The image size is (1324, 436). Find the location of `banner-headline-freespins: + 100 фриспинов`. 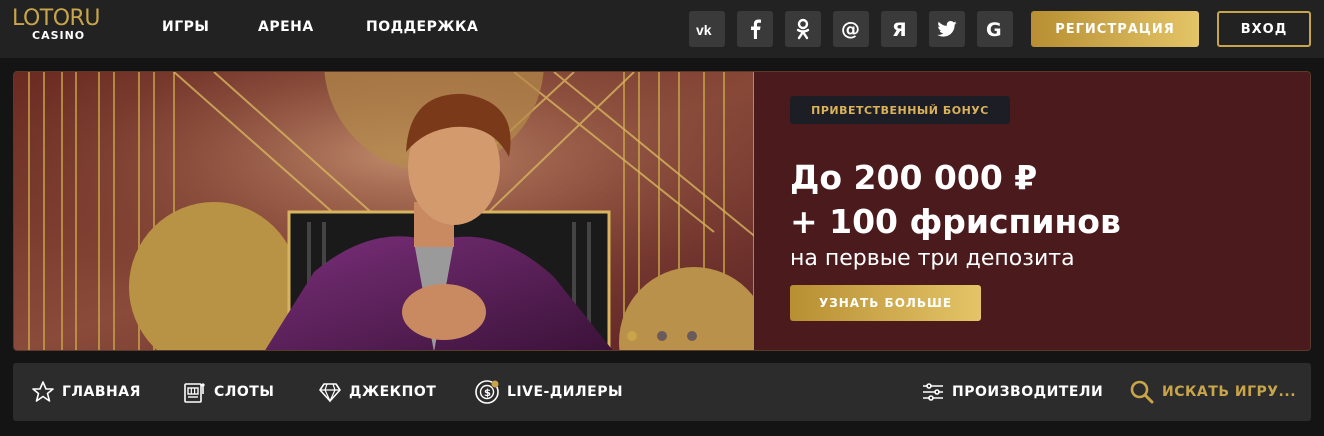

banner-headline-freespins: + 100 фриспинов is located at coordinates (955, 221).